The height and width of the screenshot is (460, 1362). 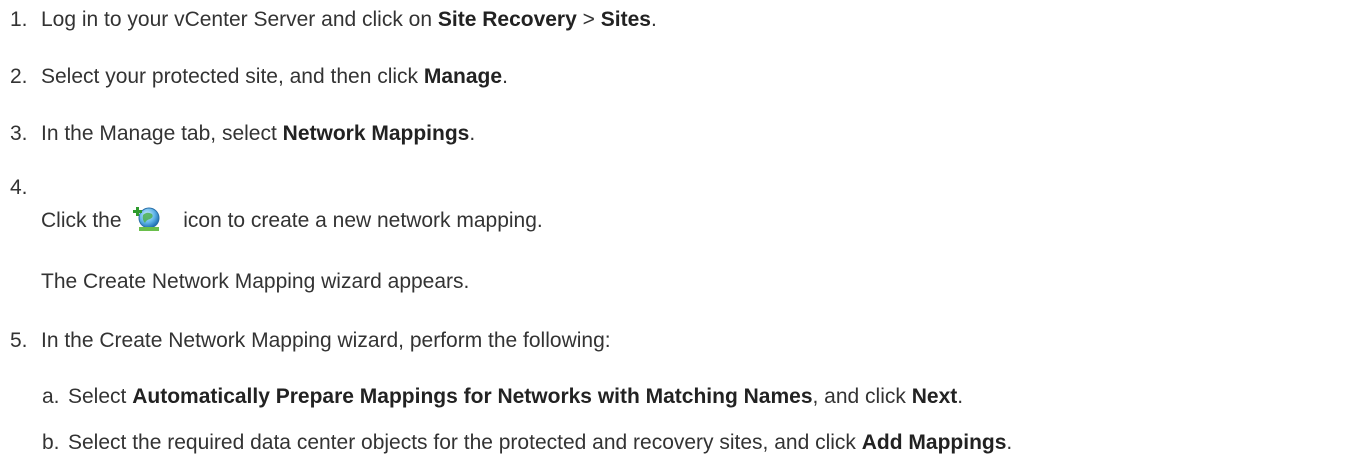 I want to click on add-network-mapping-icon, so click(x=148, y=222).